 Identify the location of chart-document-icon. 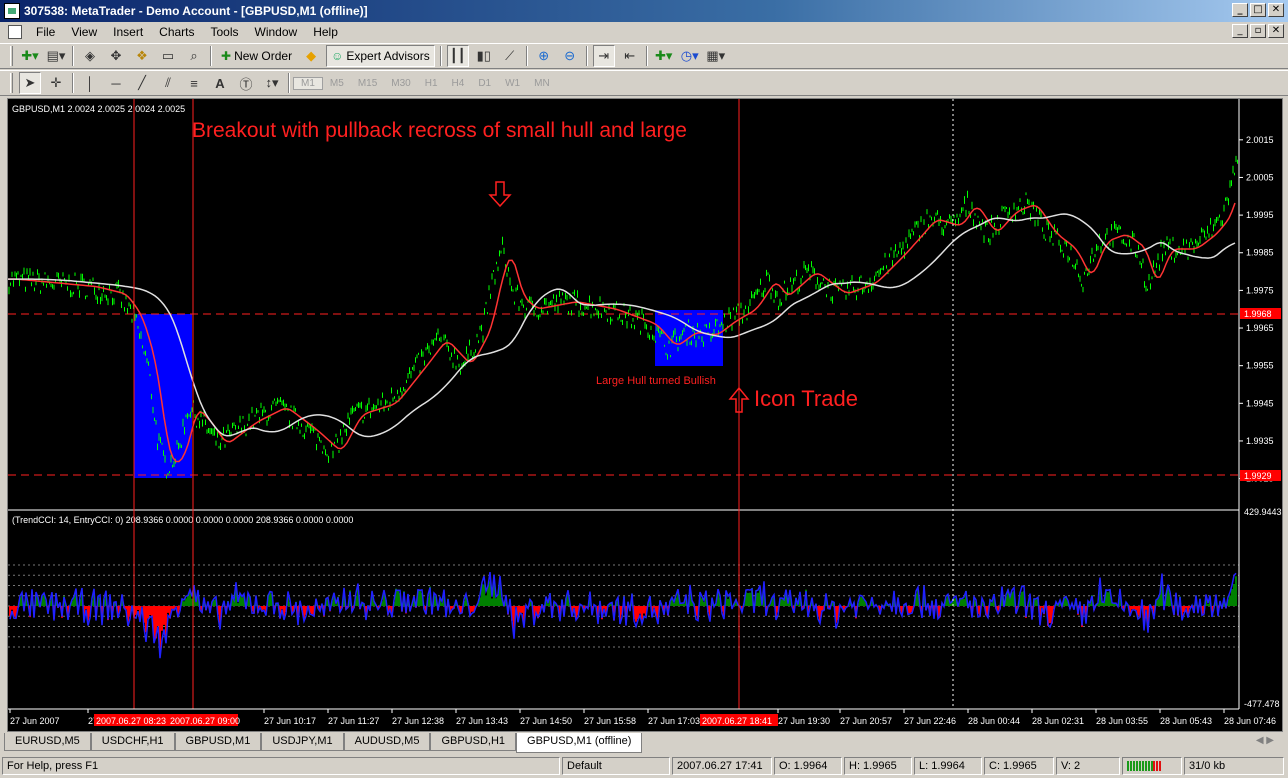
(15, 32).